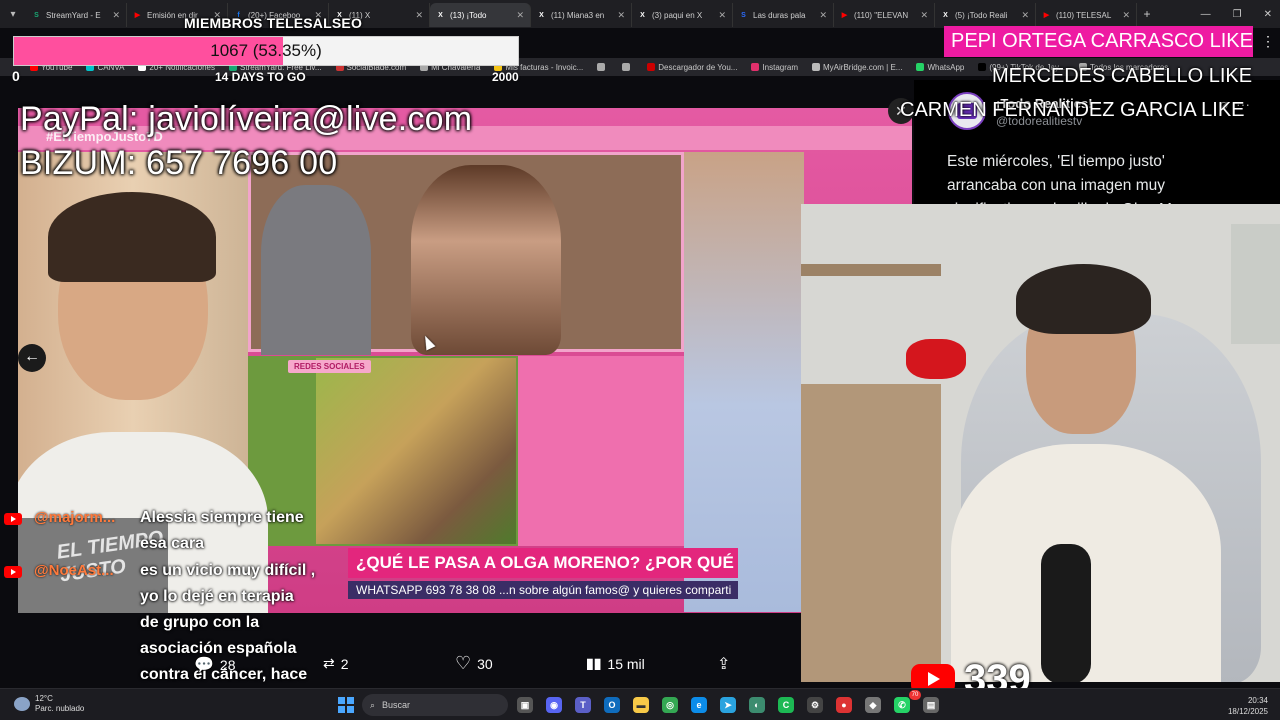 This screenshot has width=1280, height=720. Describe the element at coordinates (985, 15) in the screenshot. I see `browser-tab: X (5) ¡Todo Reali ✕` at that location.